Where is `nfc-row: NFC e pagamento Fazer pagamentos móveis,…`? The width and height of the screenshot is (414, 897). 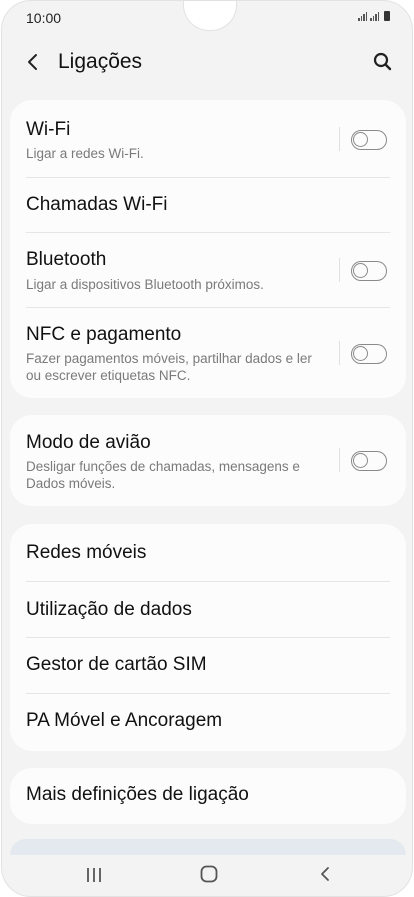 nfc-row: NFC e pagamento Fazer pagamentos móveis,… is located at coordinates (208, 353).